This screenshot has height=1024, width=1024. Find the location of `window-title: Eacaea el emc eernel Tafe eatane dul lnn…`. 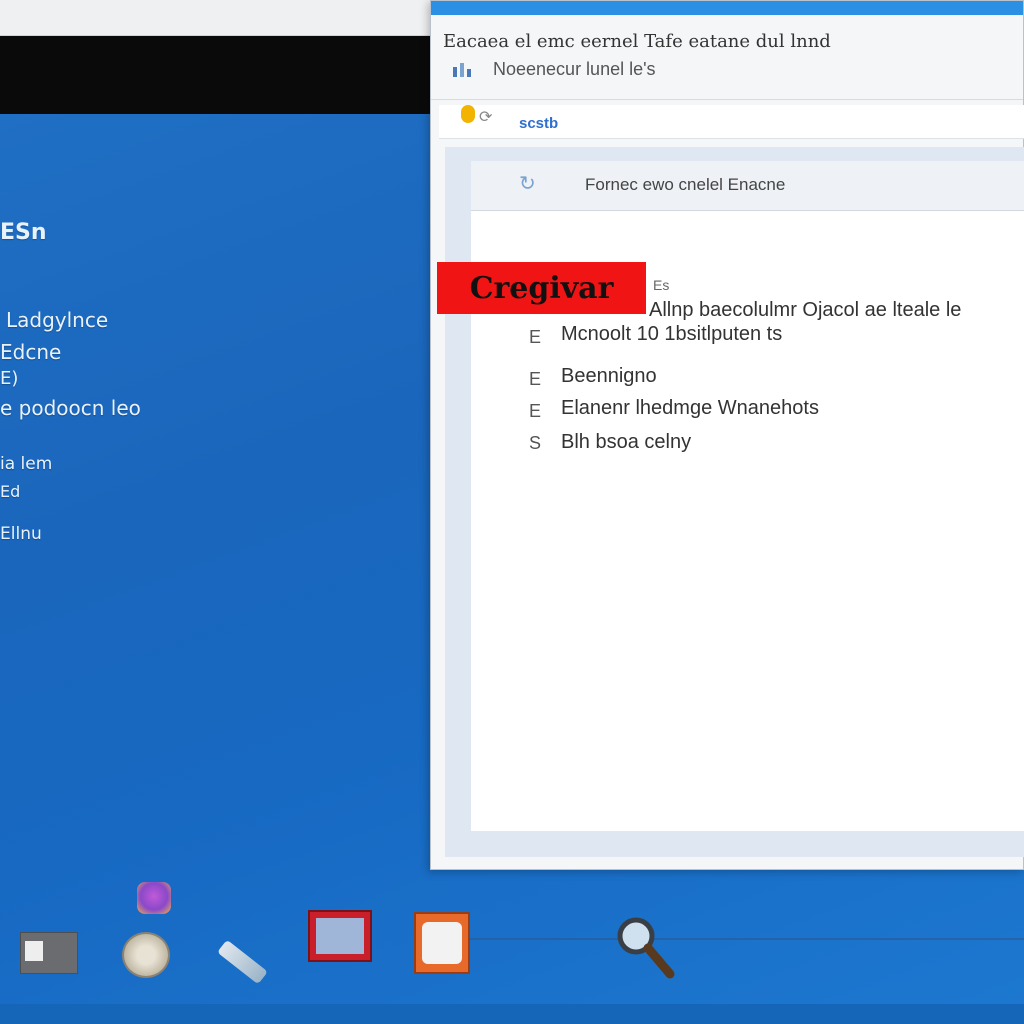

window-title: Eacaea el emc eernel Tafe eatane dul lnn… is located at coordinates (637, 41).